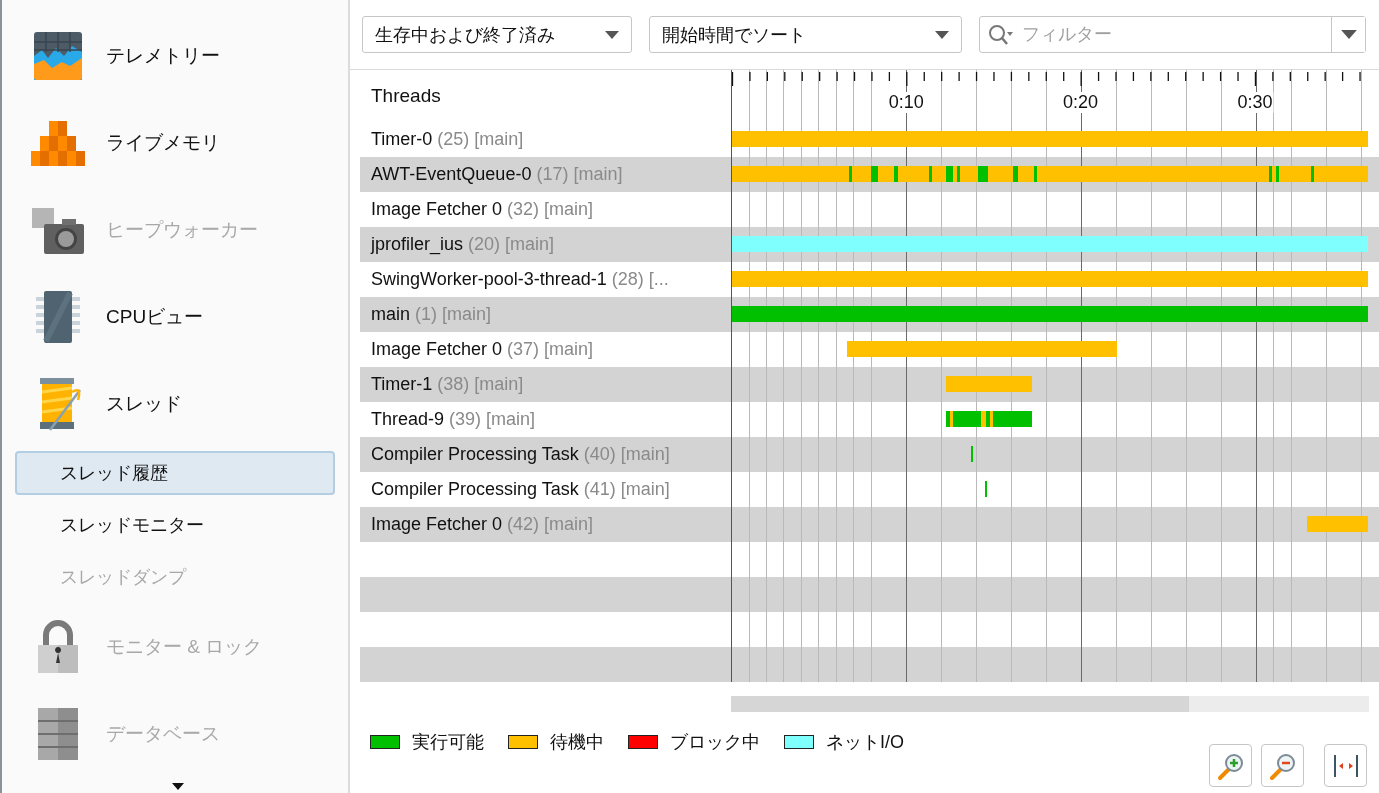  What do you see at coordinates (175, 525) in the screenshot?
I see `sidebar-view-item: スレッドモニター` at bounding box center [175, 525].